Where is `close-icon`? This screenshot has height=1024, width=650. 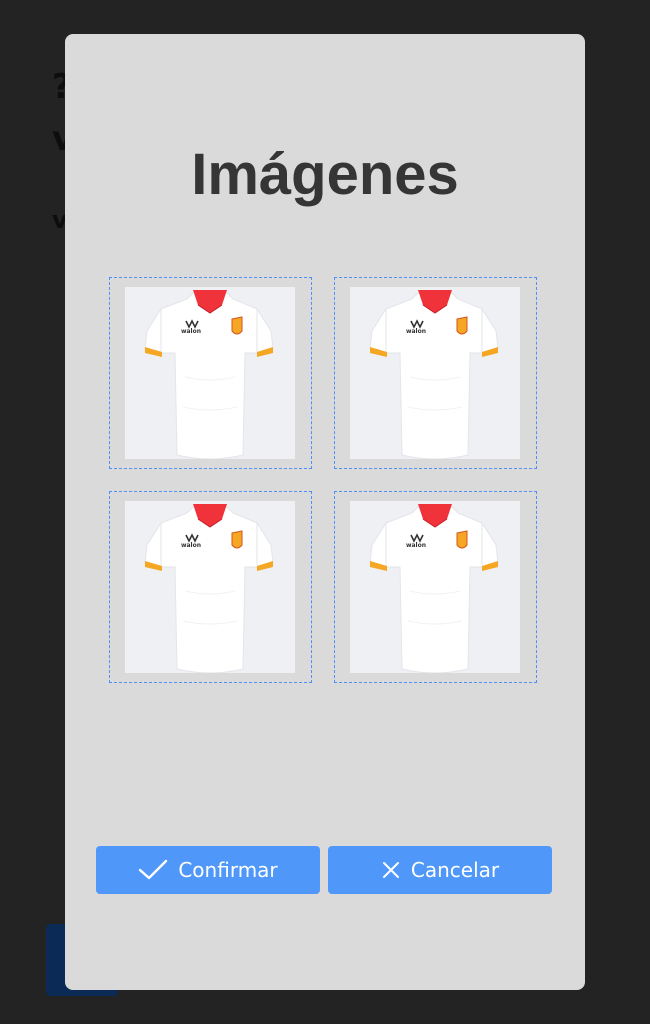 close-icon is located at coordinates (391, 870).